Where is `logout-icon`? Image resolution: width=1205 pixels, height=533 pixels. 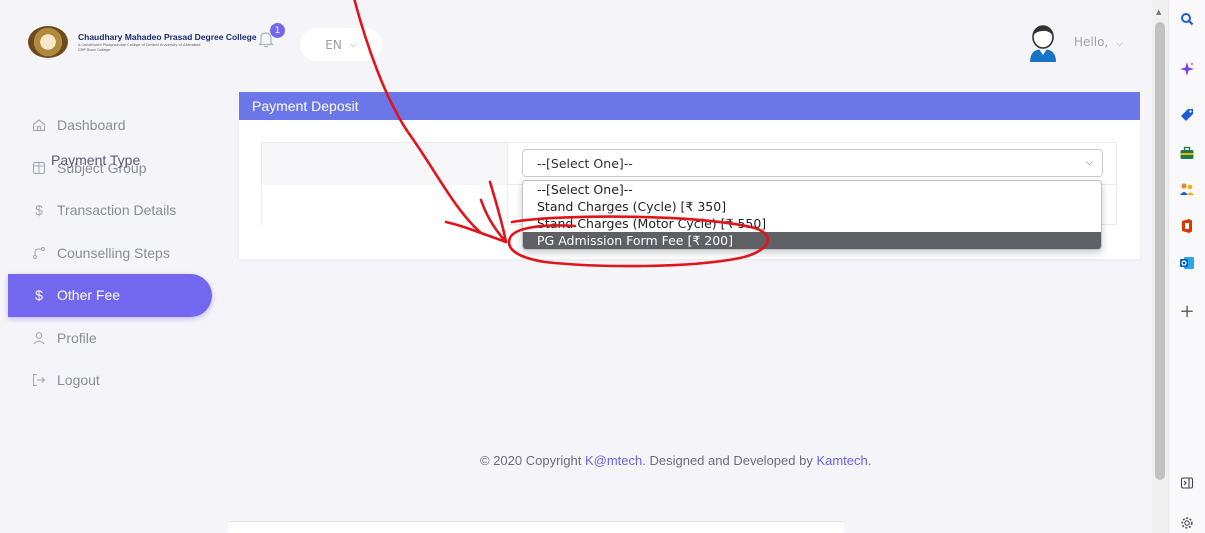
logout-icon is located at coordinates (39, 380).